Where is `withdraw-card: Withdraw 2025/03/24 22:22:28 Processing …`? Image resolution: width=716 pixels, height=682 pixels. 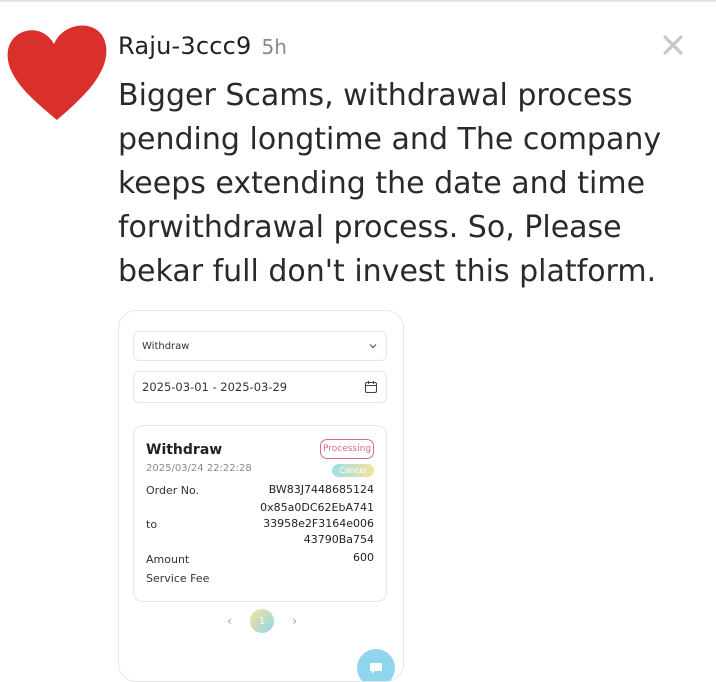
withdraw-card: Withdraw 2025/03/24 22:22:28 Processing … is located at coordinates (260, 513).